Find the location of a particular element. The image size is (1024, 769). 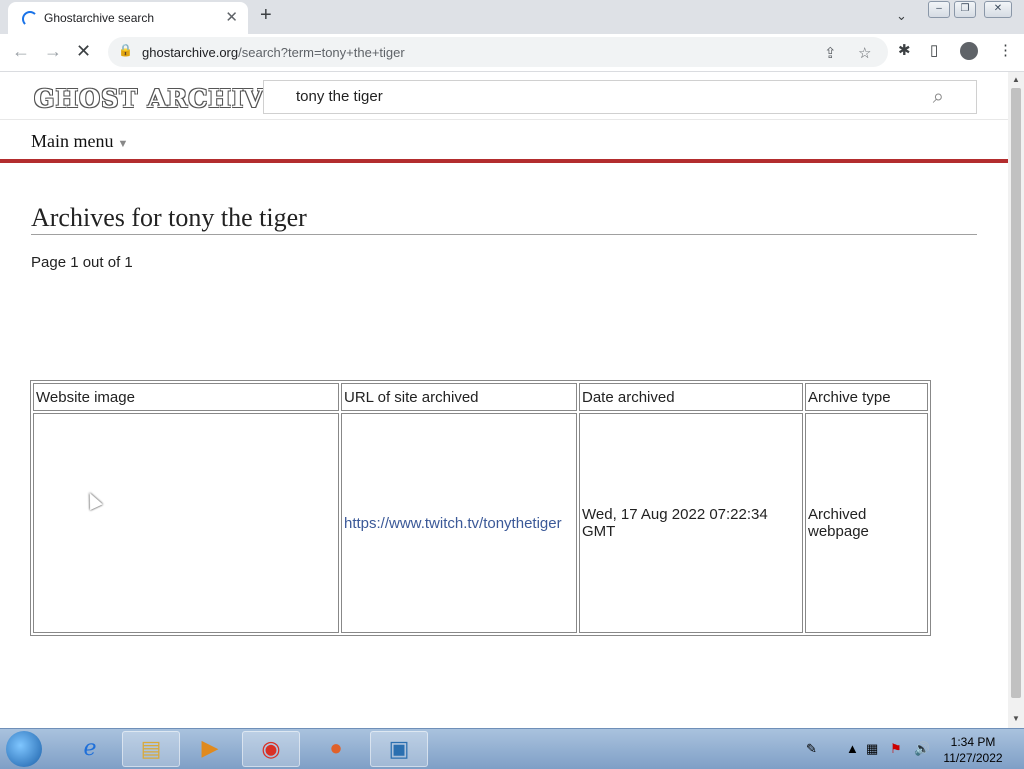

back-arrow-icon: ← is located at coordinates (21, 51).